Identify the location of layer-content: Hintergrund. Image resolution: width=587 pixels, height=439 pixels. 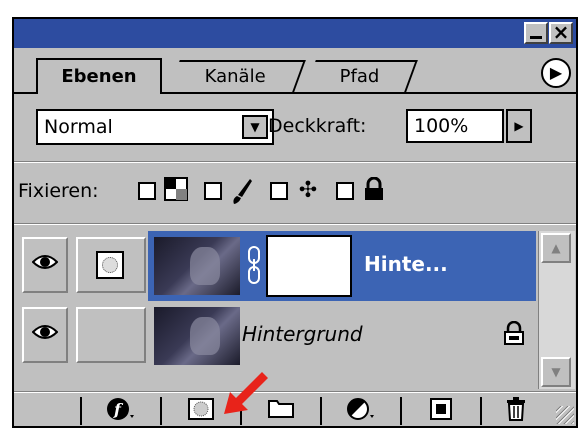
(342, 336).